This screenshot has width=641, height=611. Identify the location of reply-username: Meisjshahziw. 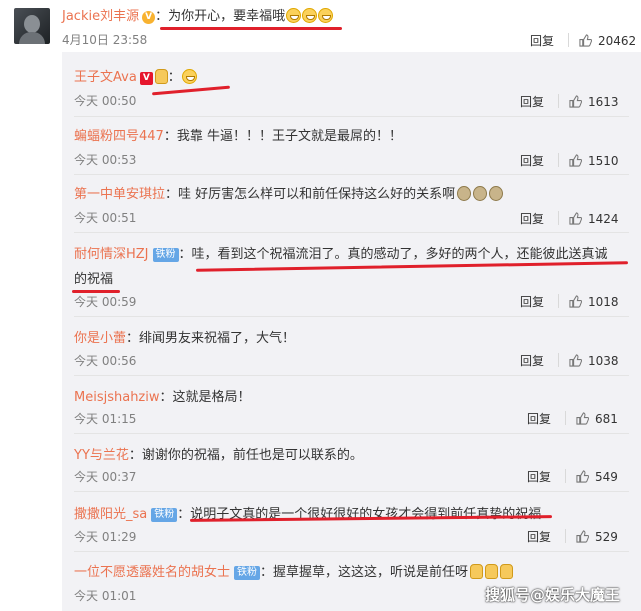
(117, 397).